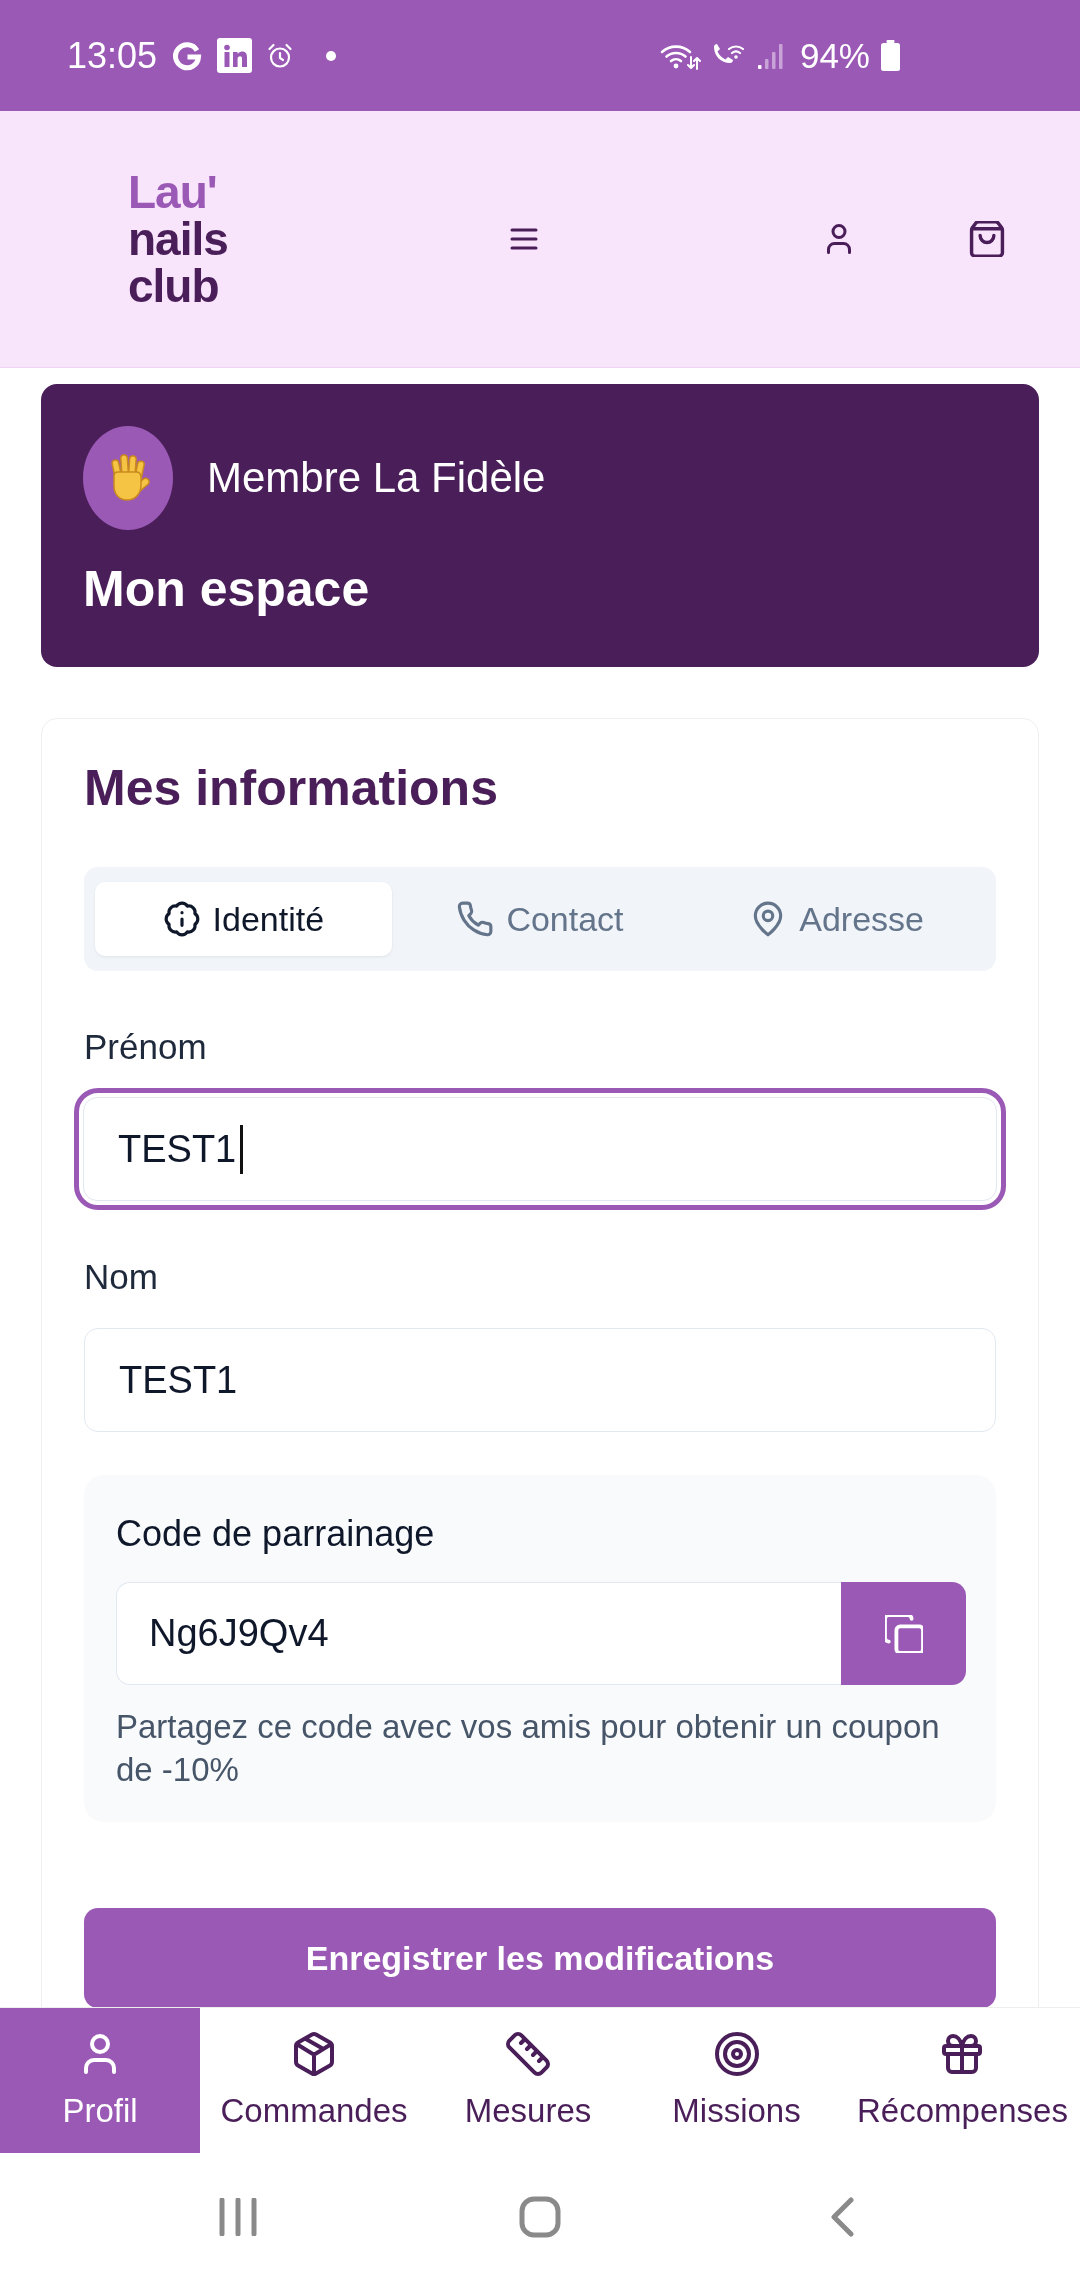 The image size is (1080, 2280). Describe the element at coordinates (181, 919) in the screenshot. I see `info-icon` at that location.